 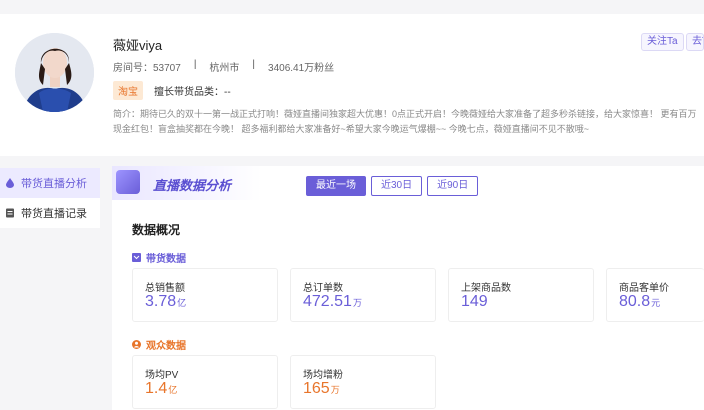 What do you see at coordinates (474, 301) in the screenshot?
I see `stat-value: 149` at bounding box center [474, 301].